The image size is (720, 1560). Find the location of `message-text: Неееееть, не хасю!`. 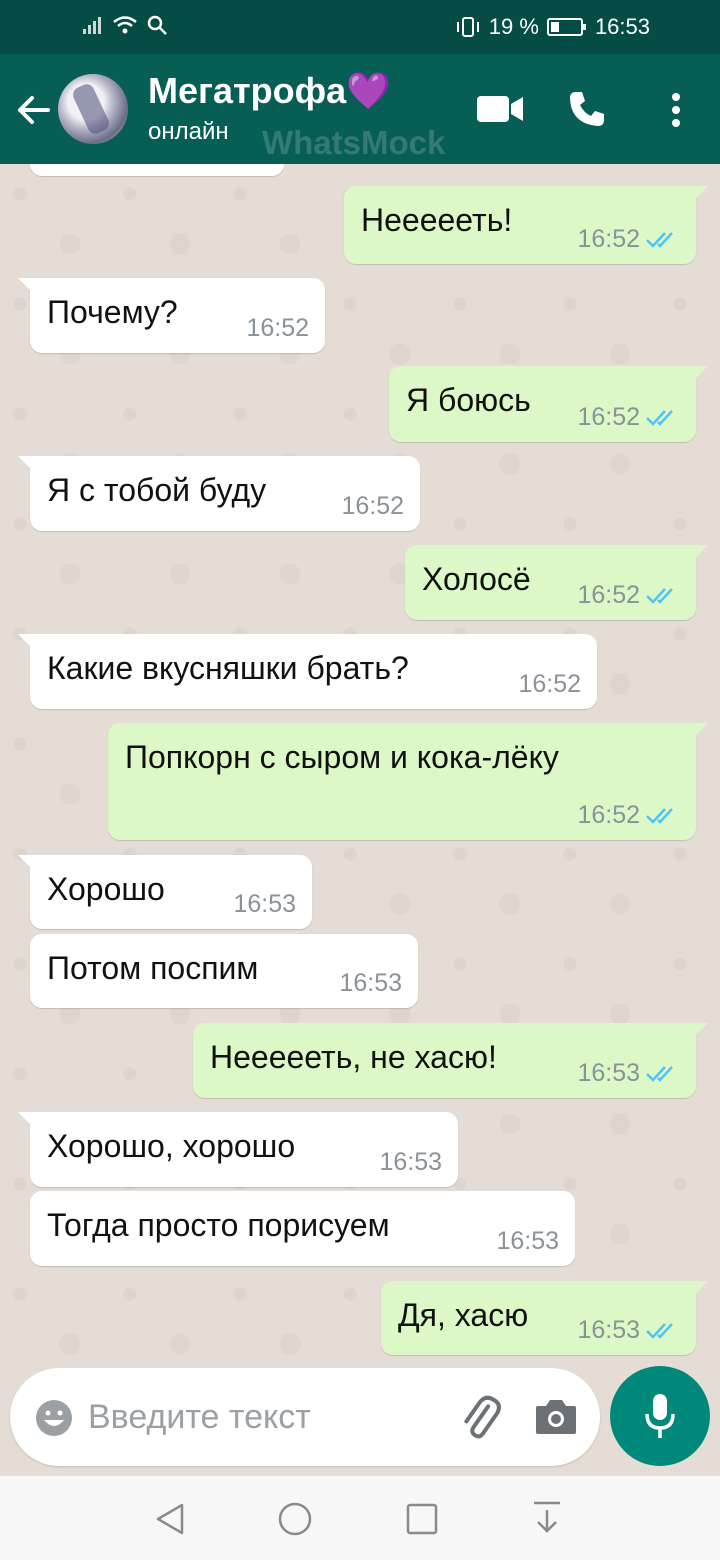

message-text: Неееееть, не хасю! is located at coordinates (353, 1057).